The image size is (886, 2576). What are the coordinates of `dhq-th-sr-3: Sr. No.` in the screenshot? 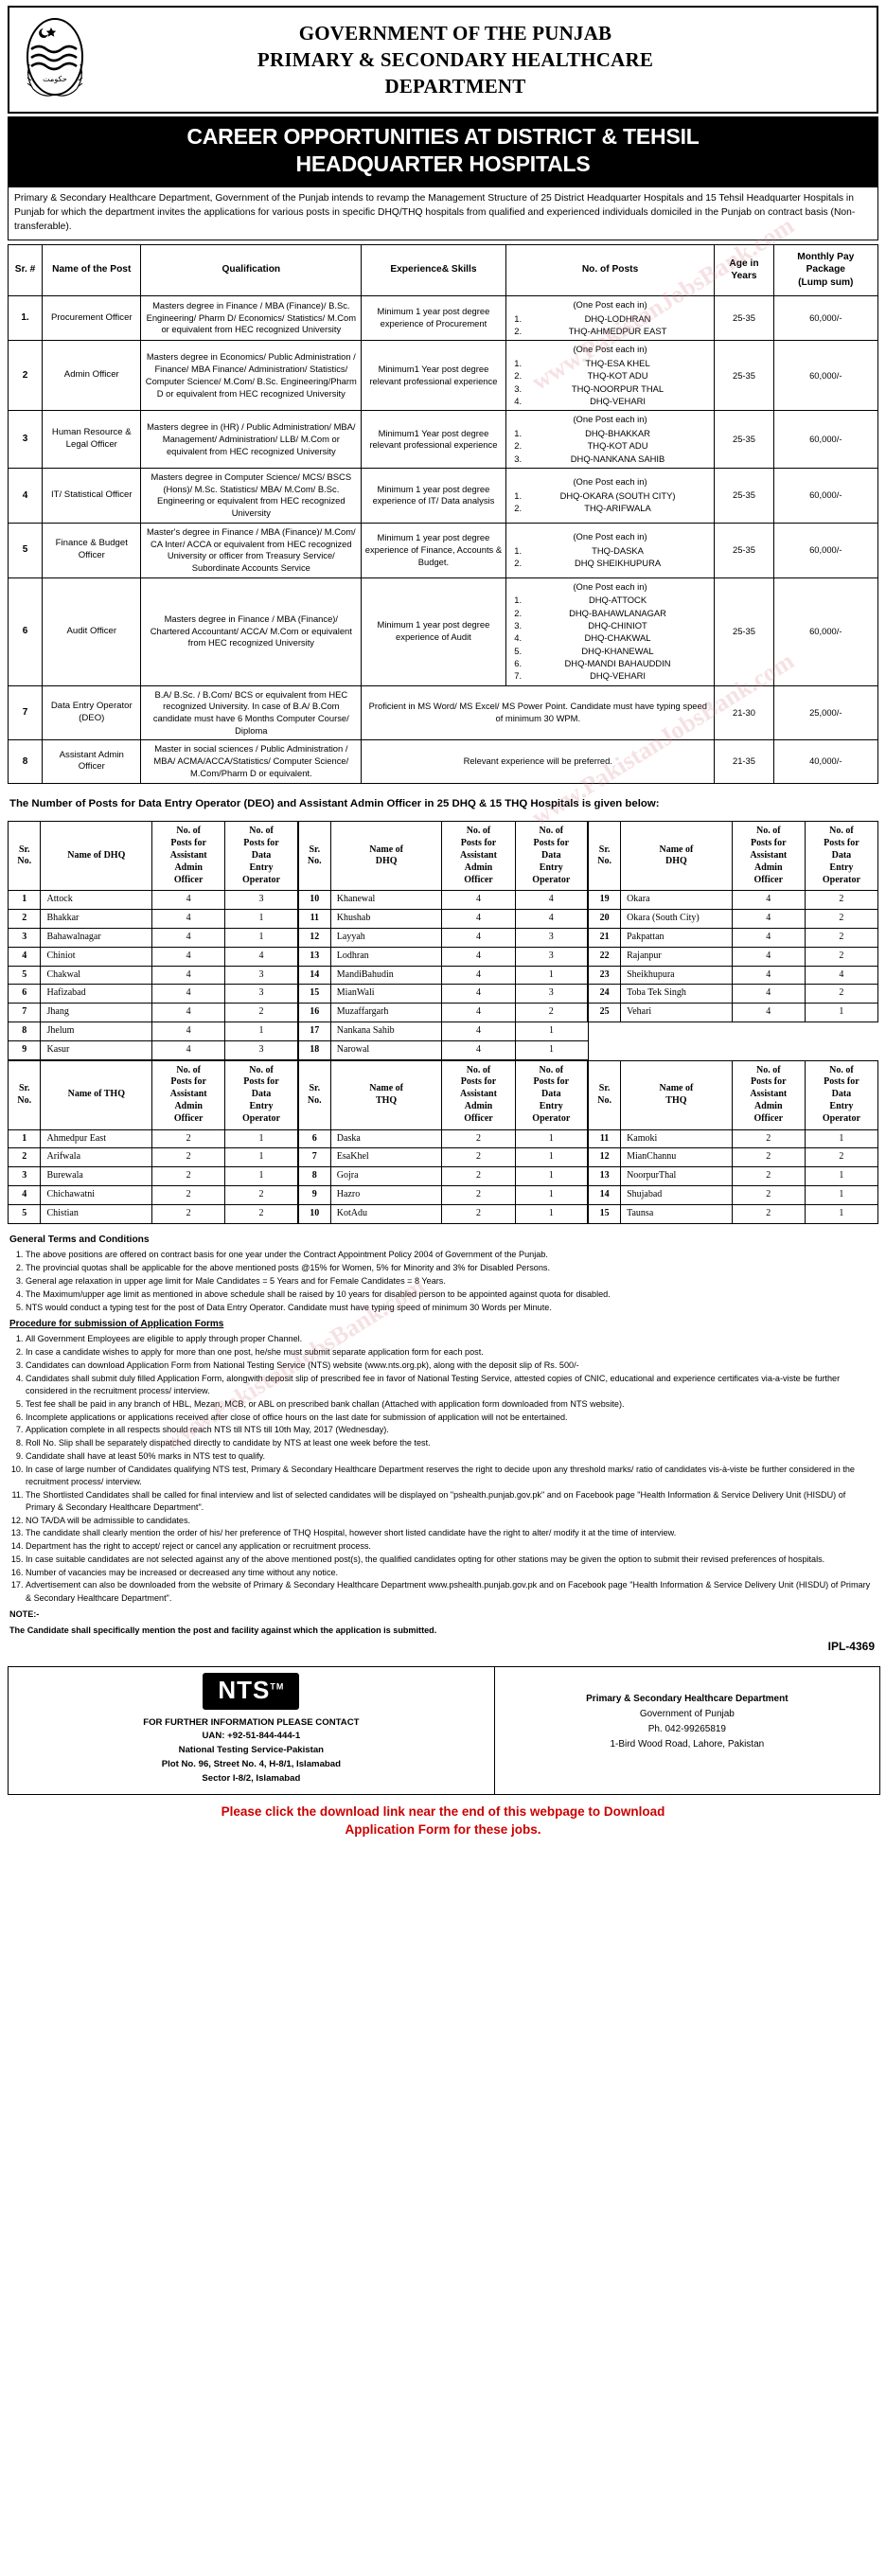 It's located at (604, 856).